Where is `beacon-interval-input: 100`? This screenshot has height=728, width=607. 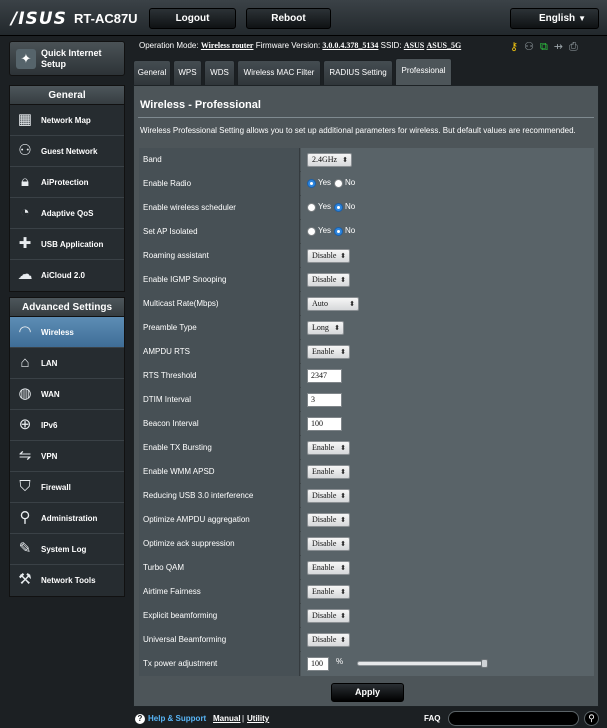 beacon-interval-input: 100 is located at coordinates (324, 424).